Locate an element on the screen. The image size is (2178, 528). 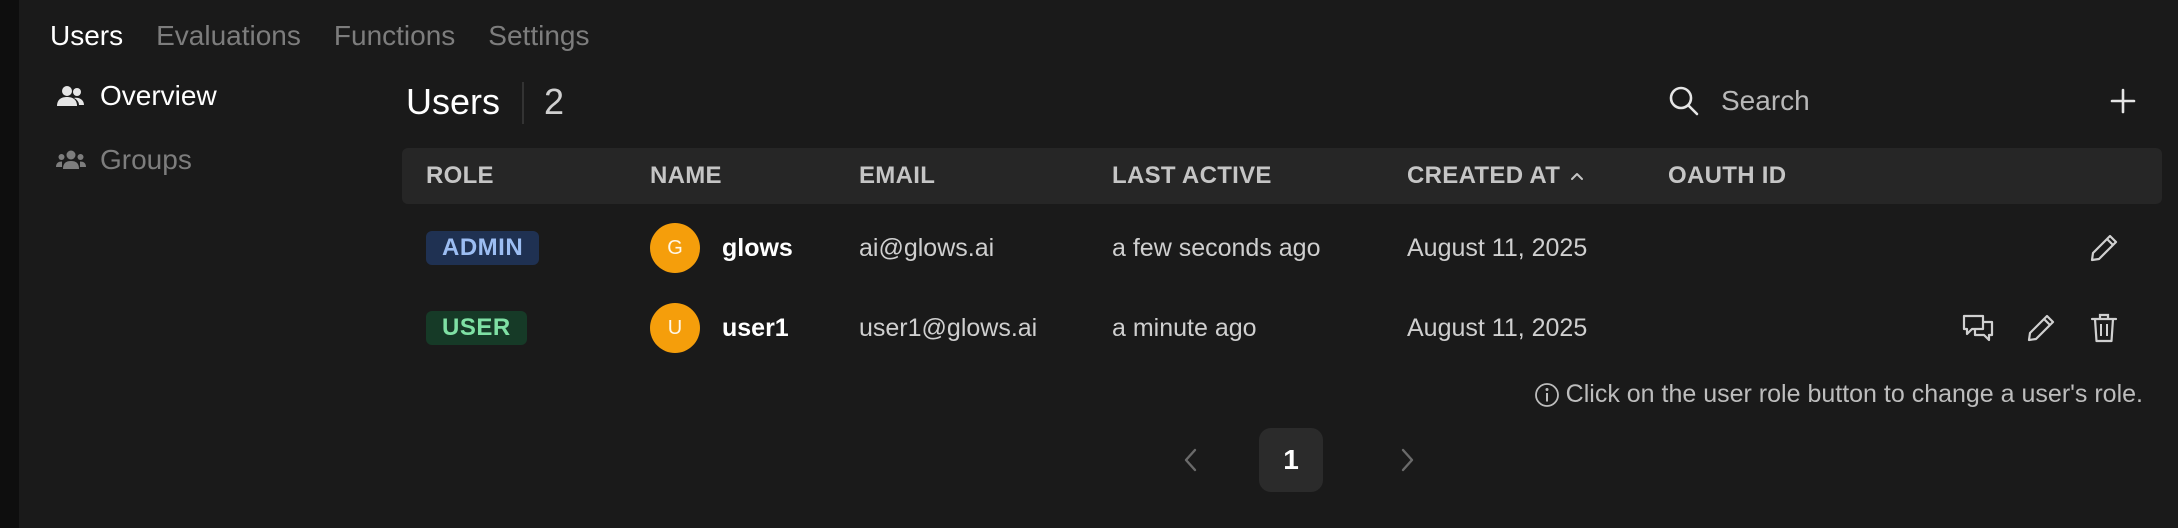
role-badge-user: USER is located at coordinates (476, 328).